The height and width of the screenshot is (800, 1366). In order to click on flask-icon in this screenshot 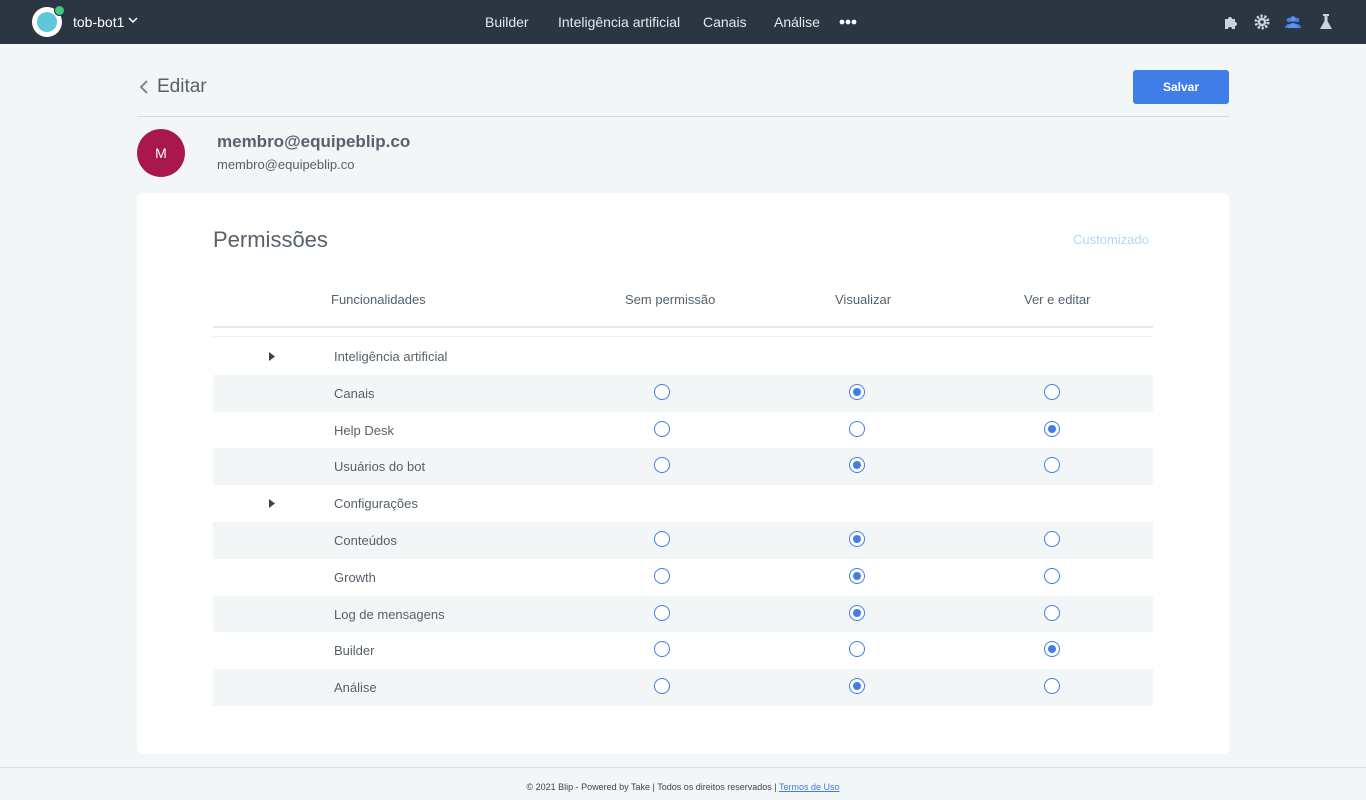, I will do `click(1326, 22)`.